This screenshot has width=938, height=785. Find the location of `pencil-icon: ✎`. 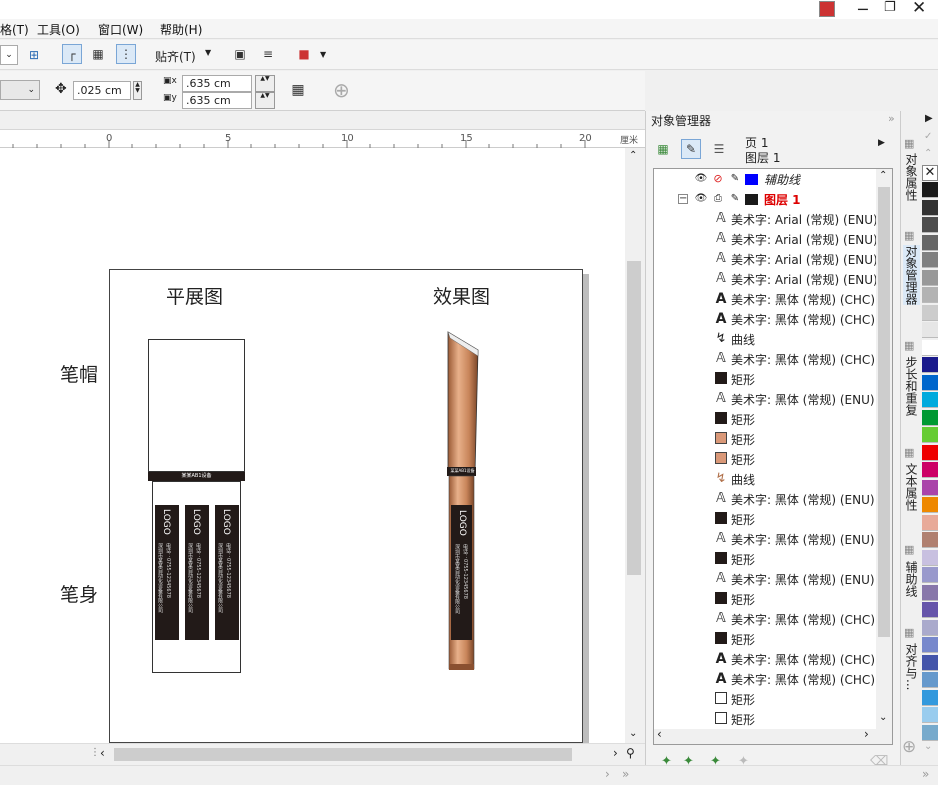

pencil-icon: ✎ is located at coordinates (735, 179).